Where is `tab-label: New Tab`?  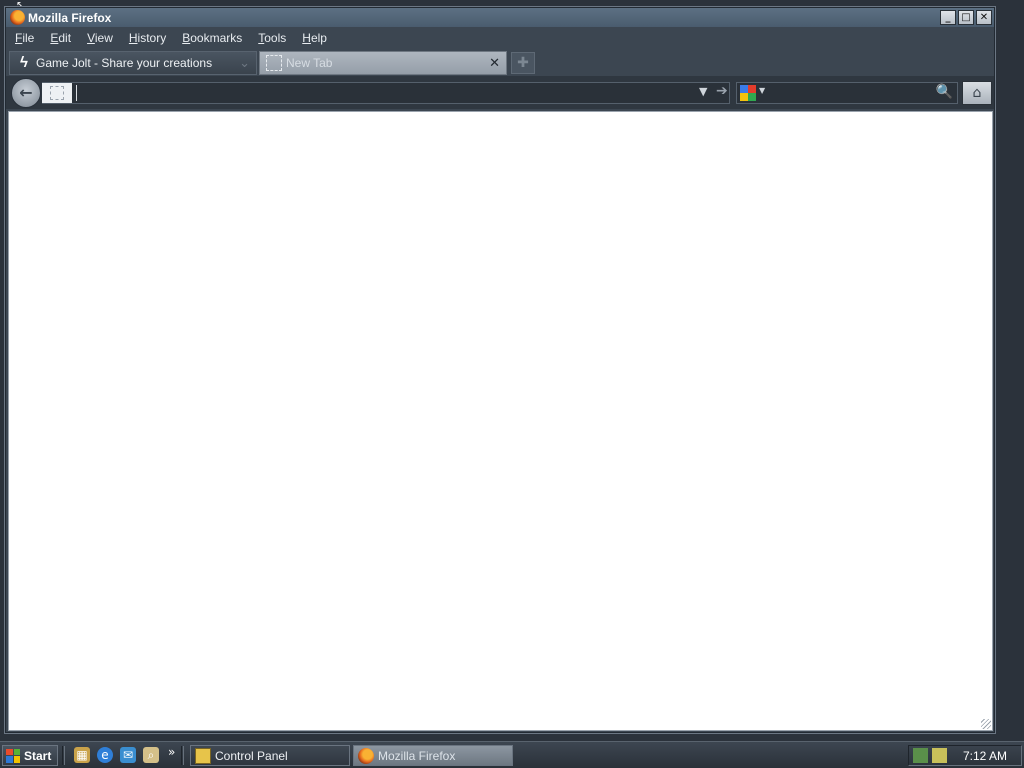
tab-label: New Tab is located at coordinates (309, 63).